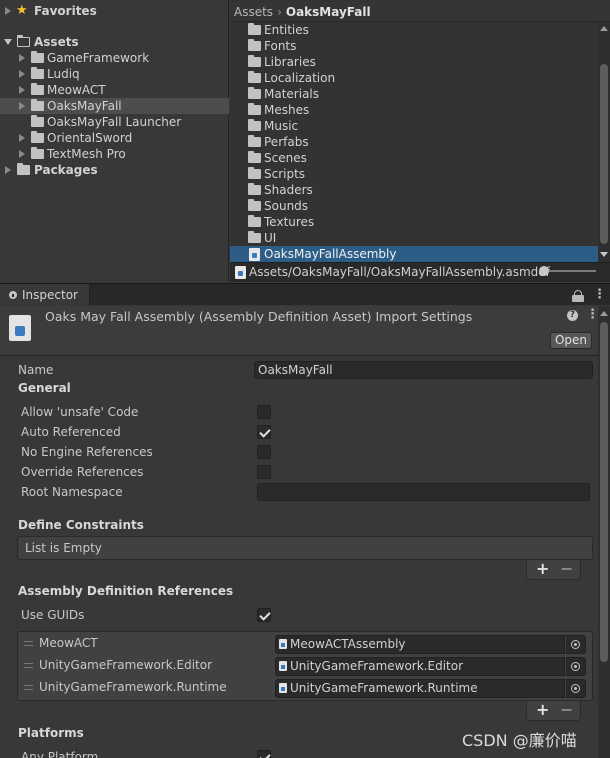 The width and height of the screenshot is (610, 758). I want to click on tree-item-textmesh-pro: TextMesh Pro, so click(114, 154).